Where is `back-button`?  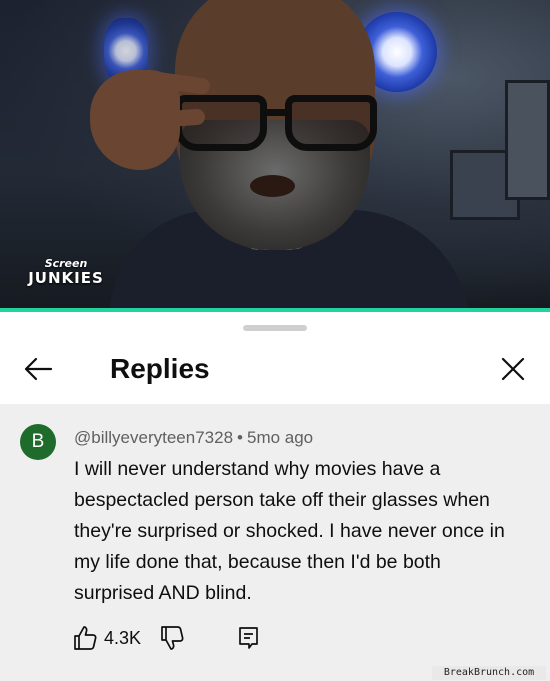
back-button is located at coordinates (38, 369).